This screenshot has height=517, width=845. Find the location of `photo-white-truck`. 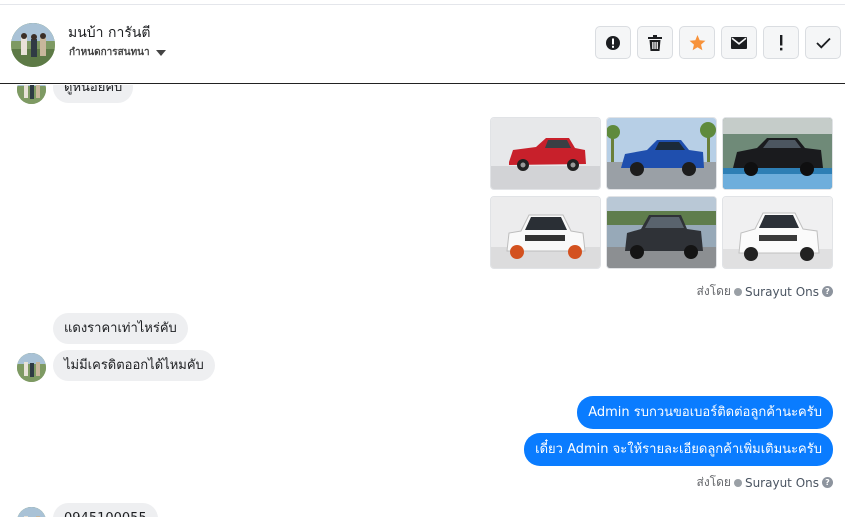

photo-white-truck is located at coordinates (545, 232).